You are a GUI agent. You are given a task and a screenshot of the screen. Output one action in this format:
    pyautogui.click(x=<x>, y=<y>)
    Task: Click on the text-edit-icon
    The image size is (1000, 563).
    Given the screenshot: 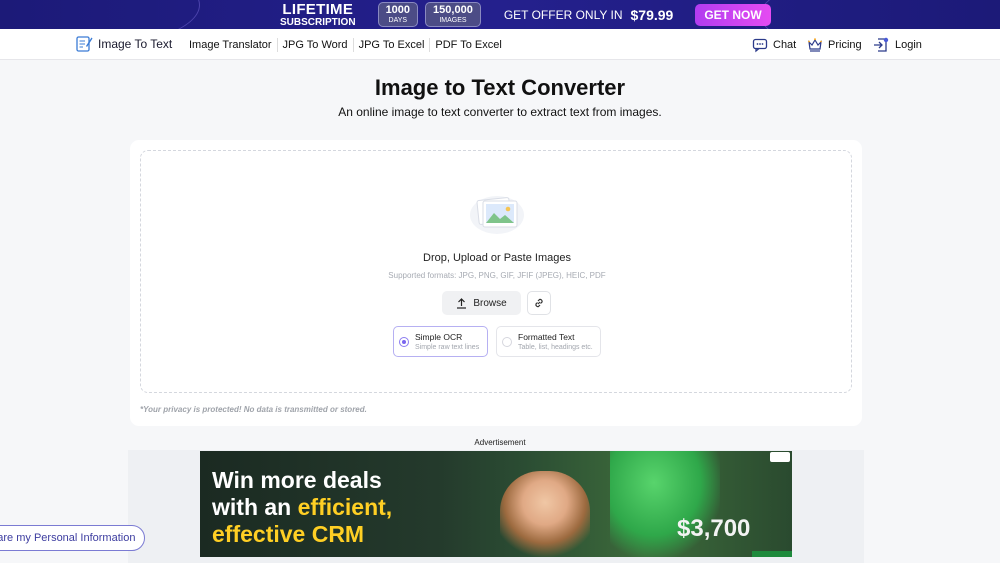 What is the action you would take?
    pyautogui.click(x=84, y=44)
    